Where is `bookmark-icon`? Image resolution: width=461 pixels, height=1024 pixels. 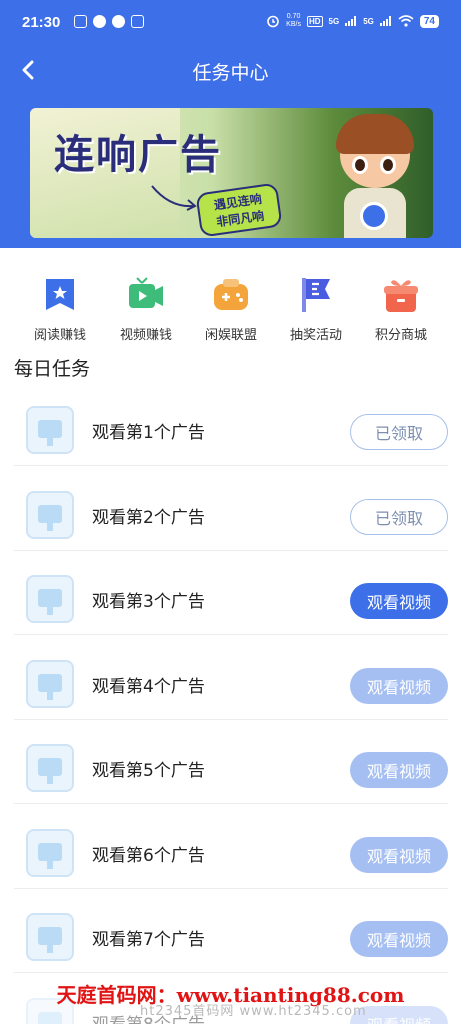 bookmark-icon is located at coordinates (60, 294).